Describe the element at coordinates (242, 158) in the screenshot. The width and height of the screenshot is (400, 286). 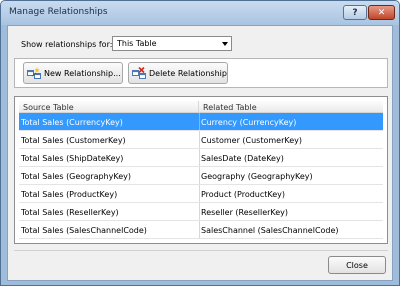
I see `related-table-cell: SalesDate (DateKey)` at that location.